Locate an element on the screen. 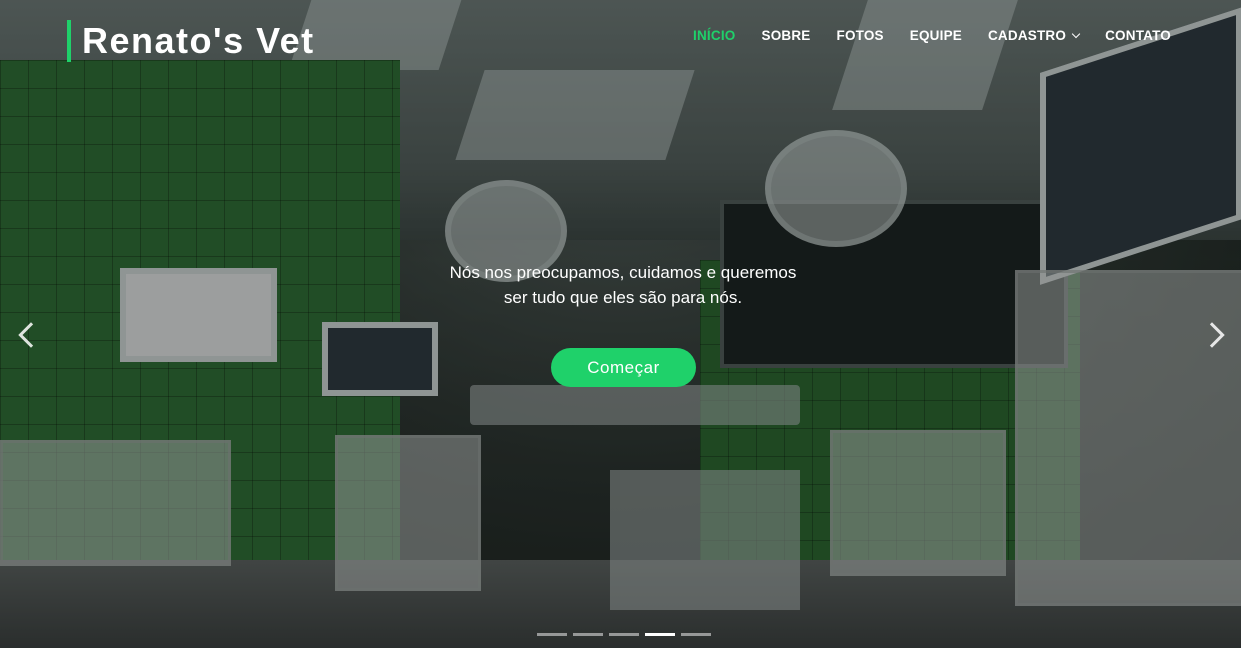 This screenshot has width=1241, height=648. nav-item-inicio: INÍCIO is located at coordinates (714, 35).